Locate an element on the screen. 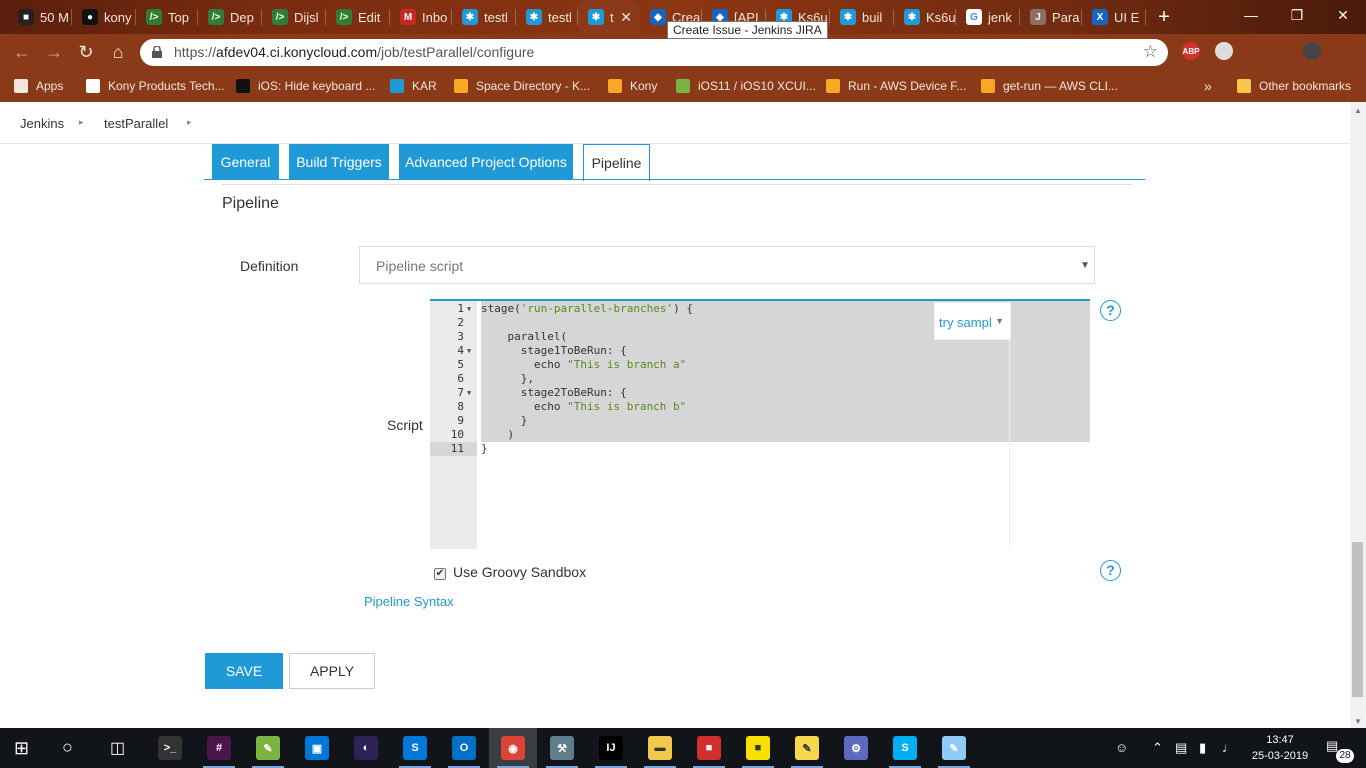  taskbar-eclipse-icon: ◐ is located at coordinates (366, 748).